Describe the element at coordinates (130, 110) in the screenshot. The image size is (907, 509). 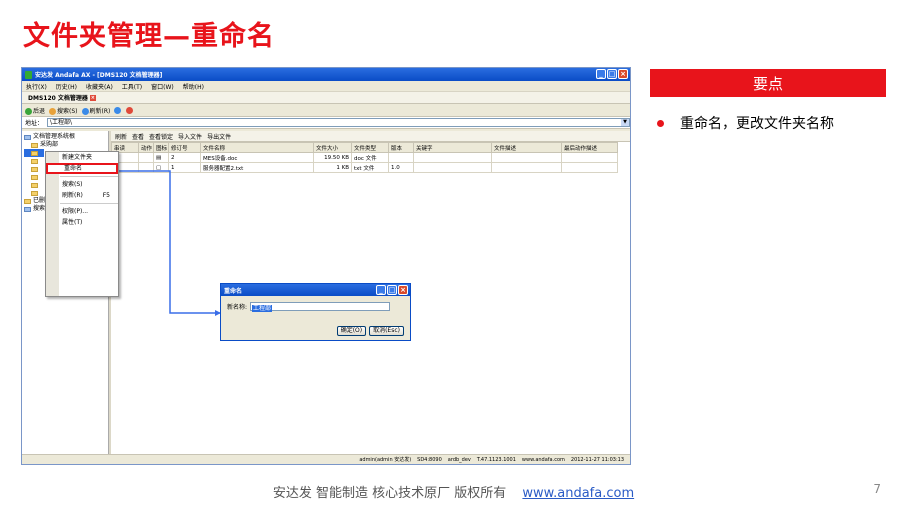
I see `stop-icon` at that location.